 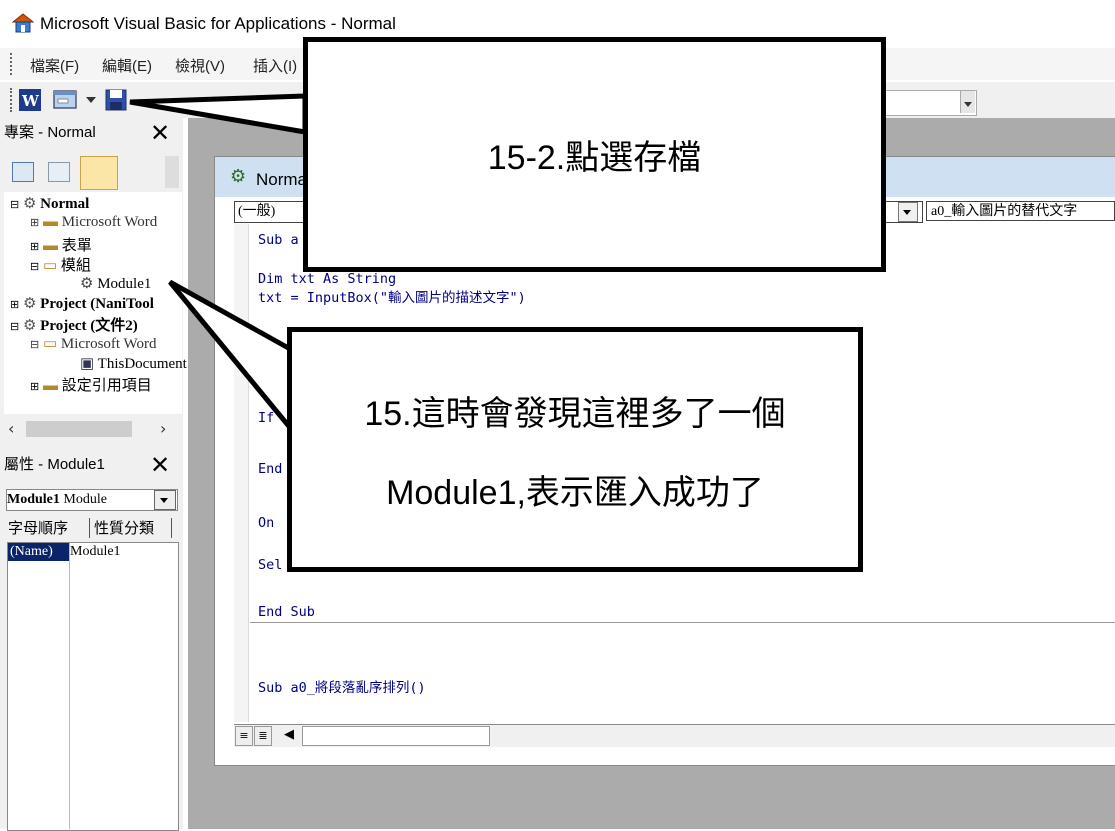 I want to click on module-callout-line1: 15.這時會發現這裡多了一個, so click(x=575, y=413).